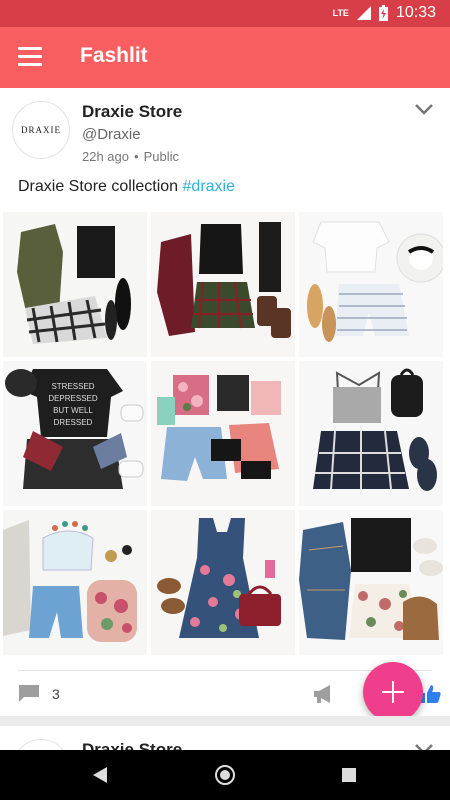  Describe the element at coordinates (383, 13) in the screenshot. I see `battery-icon` at that location.